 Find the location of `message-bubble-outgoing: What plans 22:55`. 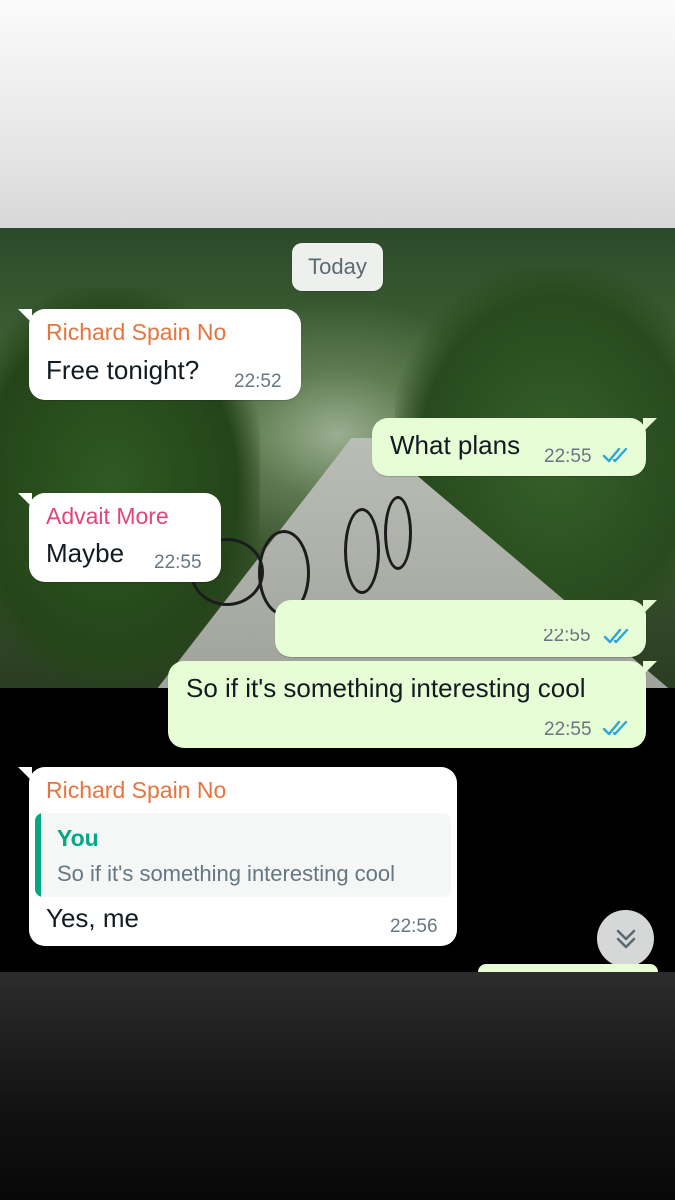

message-bubble-outgoing: What plans 22:55 is located at coordinates (514, 447).